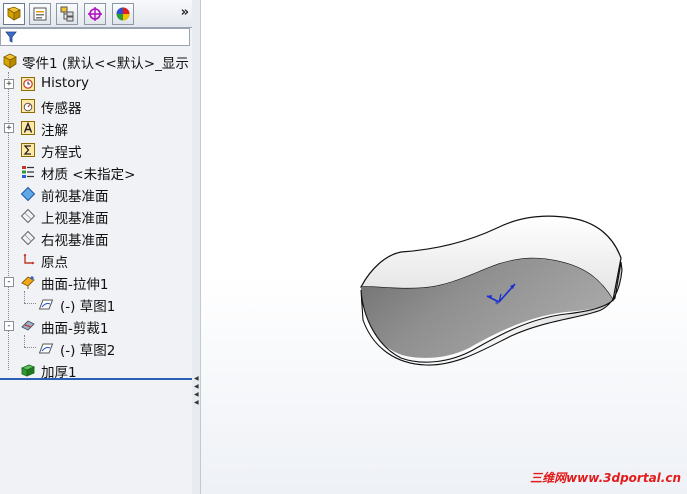  Describe the element at coordinates (75, 241) in the screenshot. I see `tree-item-label: 右视基准面` at that location.